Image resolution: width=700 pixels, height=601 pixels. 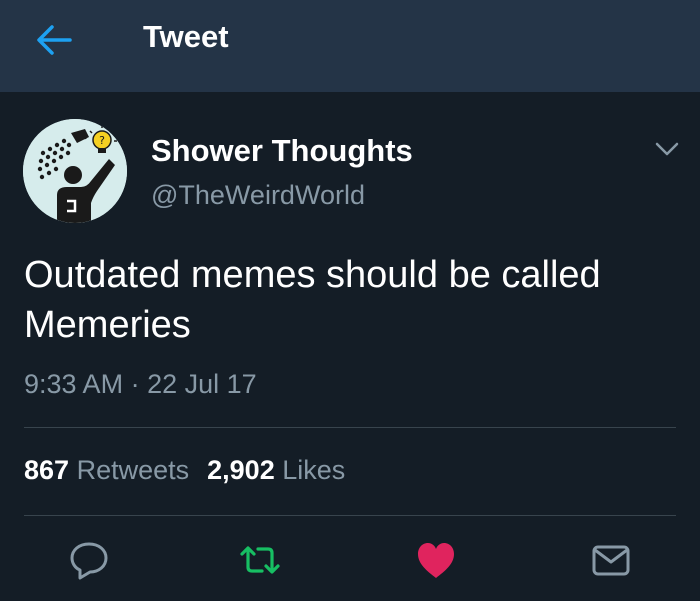 I want to click on like-count: 2,902, so click(x=241, y=470).